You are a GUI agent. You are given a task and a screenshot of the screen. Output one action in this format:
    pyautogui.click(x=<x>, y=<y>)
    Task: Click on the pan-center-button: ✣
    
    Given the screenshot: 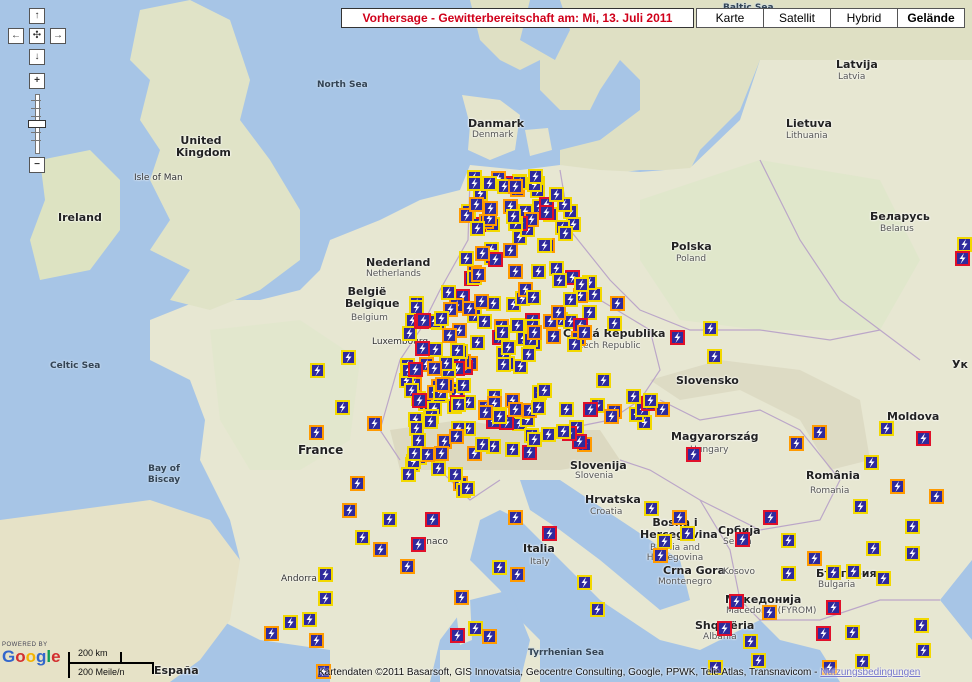 What is the action you would take?
    pyautogui.click(x=37, y=36)
    